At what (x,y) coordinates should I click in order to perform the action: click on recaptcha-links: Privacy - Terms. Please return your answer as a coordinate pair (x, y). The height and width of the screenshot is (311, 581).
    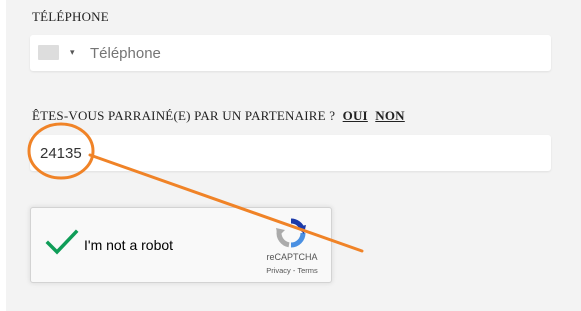
    Looking at the image, I should click on (292, 270).